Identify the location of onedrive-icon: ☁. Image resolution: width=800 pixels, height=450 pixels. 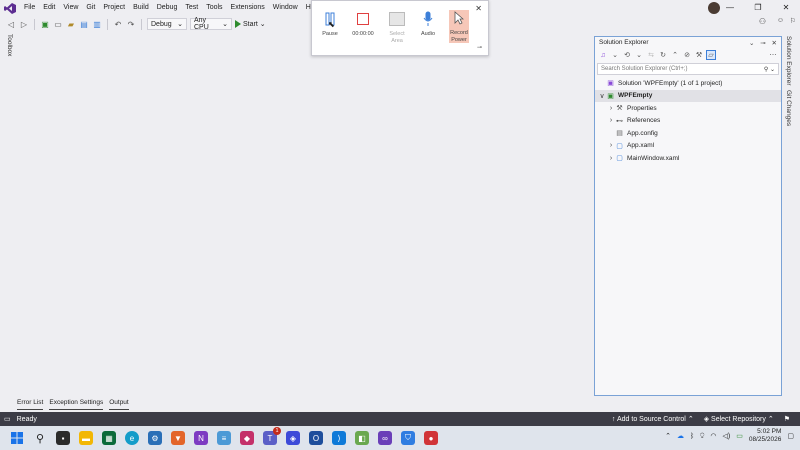
(680, 436).